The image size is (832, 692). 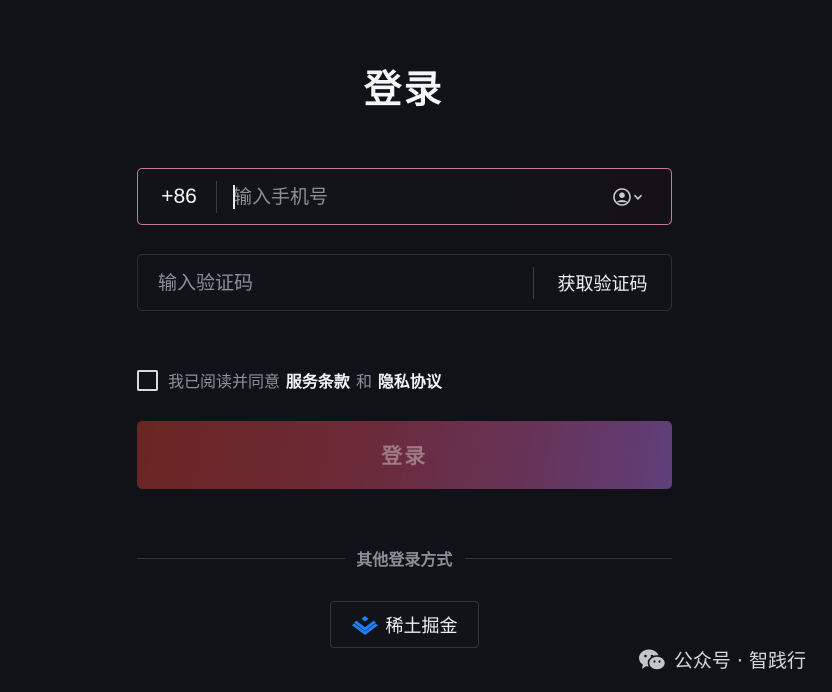 What do you see at coordinates (739, 661) in the screenshot?
I see `watermark-text: 公众号 · 智践行` at bounding box center [739, 661].